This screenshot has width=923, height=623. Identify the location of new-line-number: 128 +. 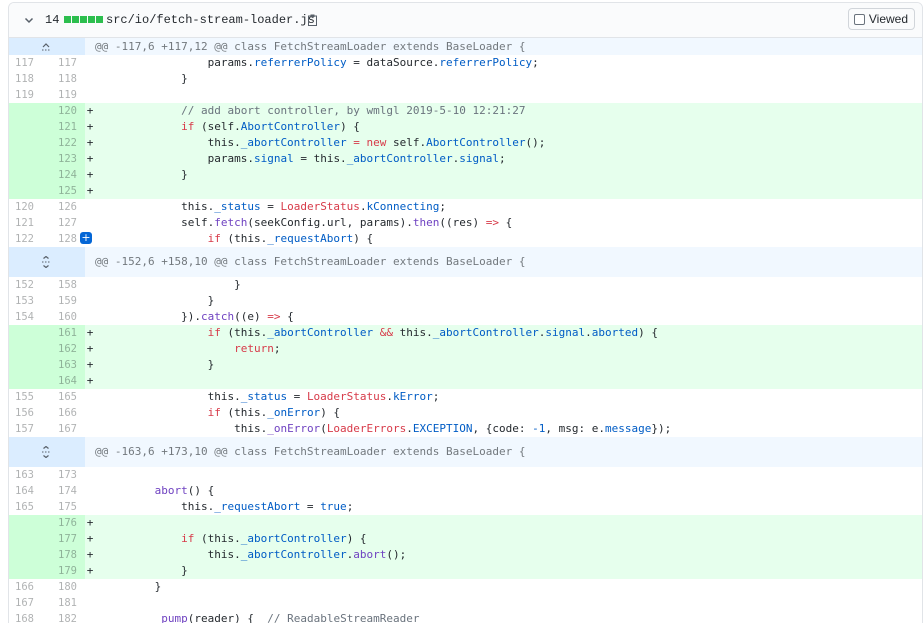
(69, 239).